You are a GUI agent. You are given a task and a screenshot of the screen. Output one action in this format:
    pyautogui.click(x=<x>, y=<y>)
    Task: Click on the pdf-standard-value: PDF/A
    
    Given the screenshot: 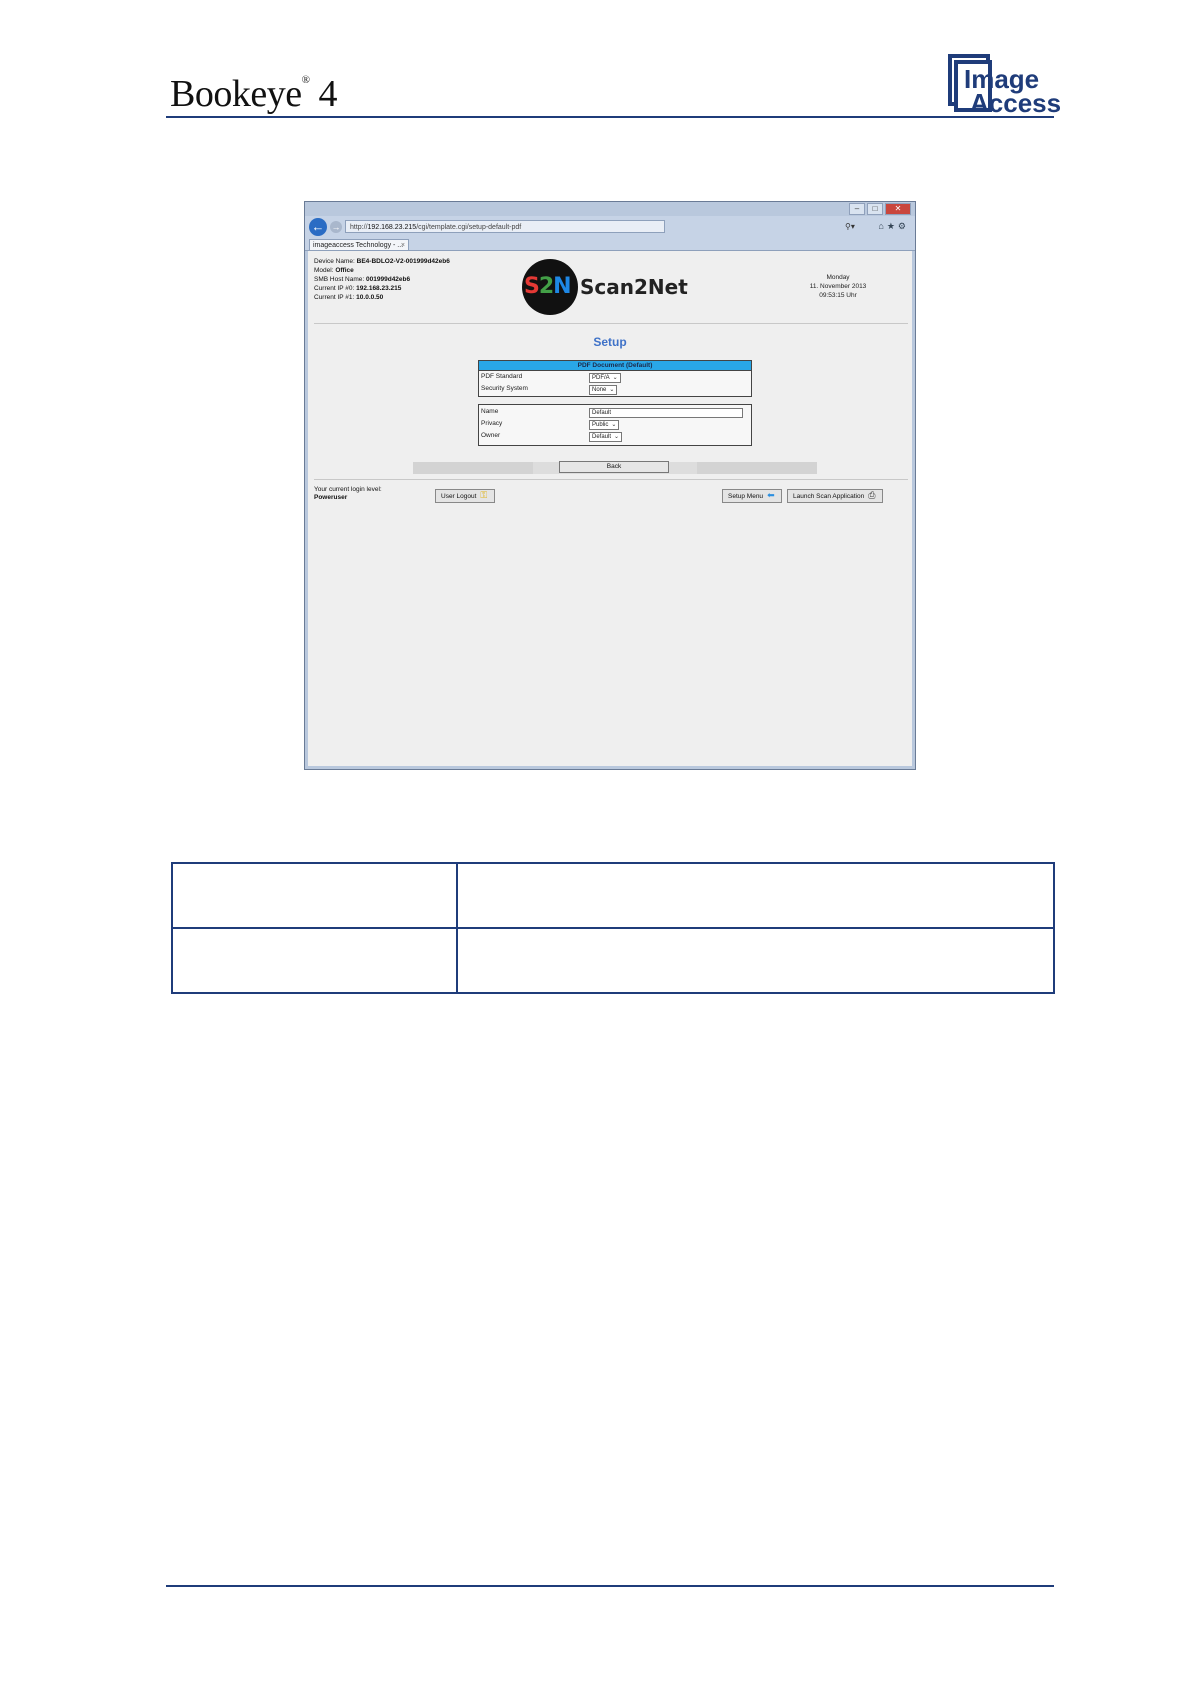 What is the action you would take?
    pyautogui.click(x=601, y=378)
    